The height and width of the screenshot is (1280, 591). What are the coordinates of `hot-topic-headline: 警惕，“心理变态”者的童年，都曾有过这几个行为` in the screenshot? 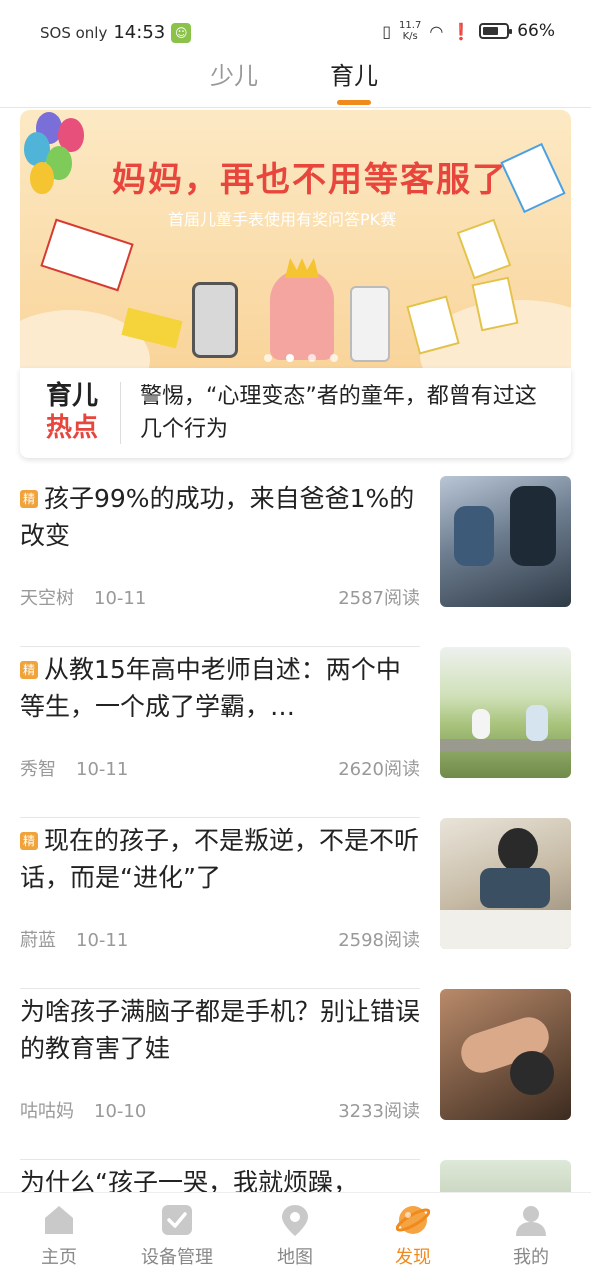 It's located at (345, 413).